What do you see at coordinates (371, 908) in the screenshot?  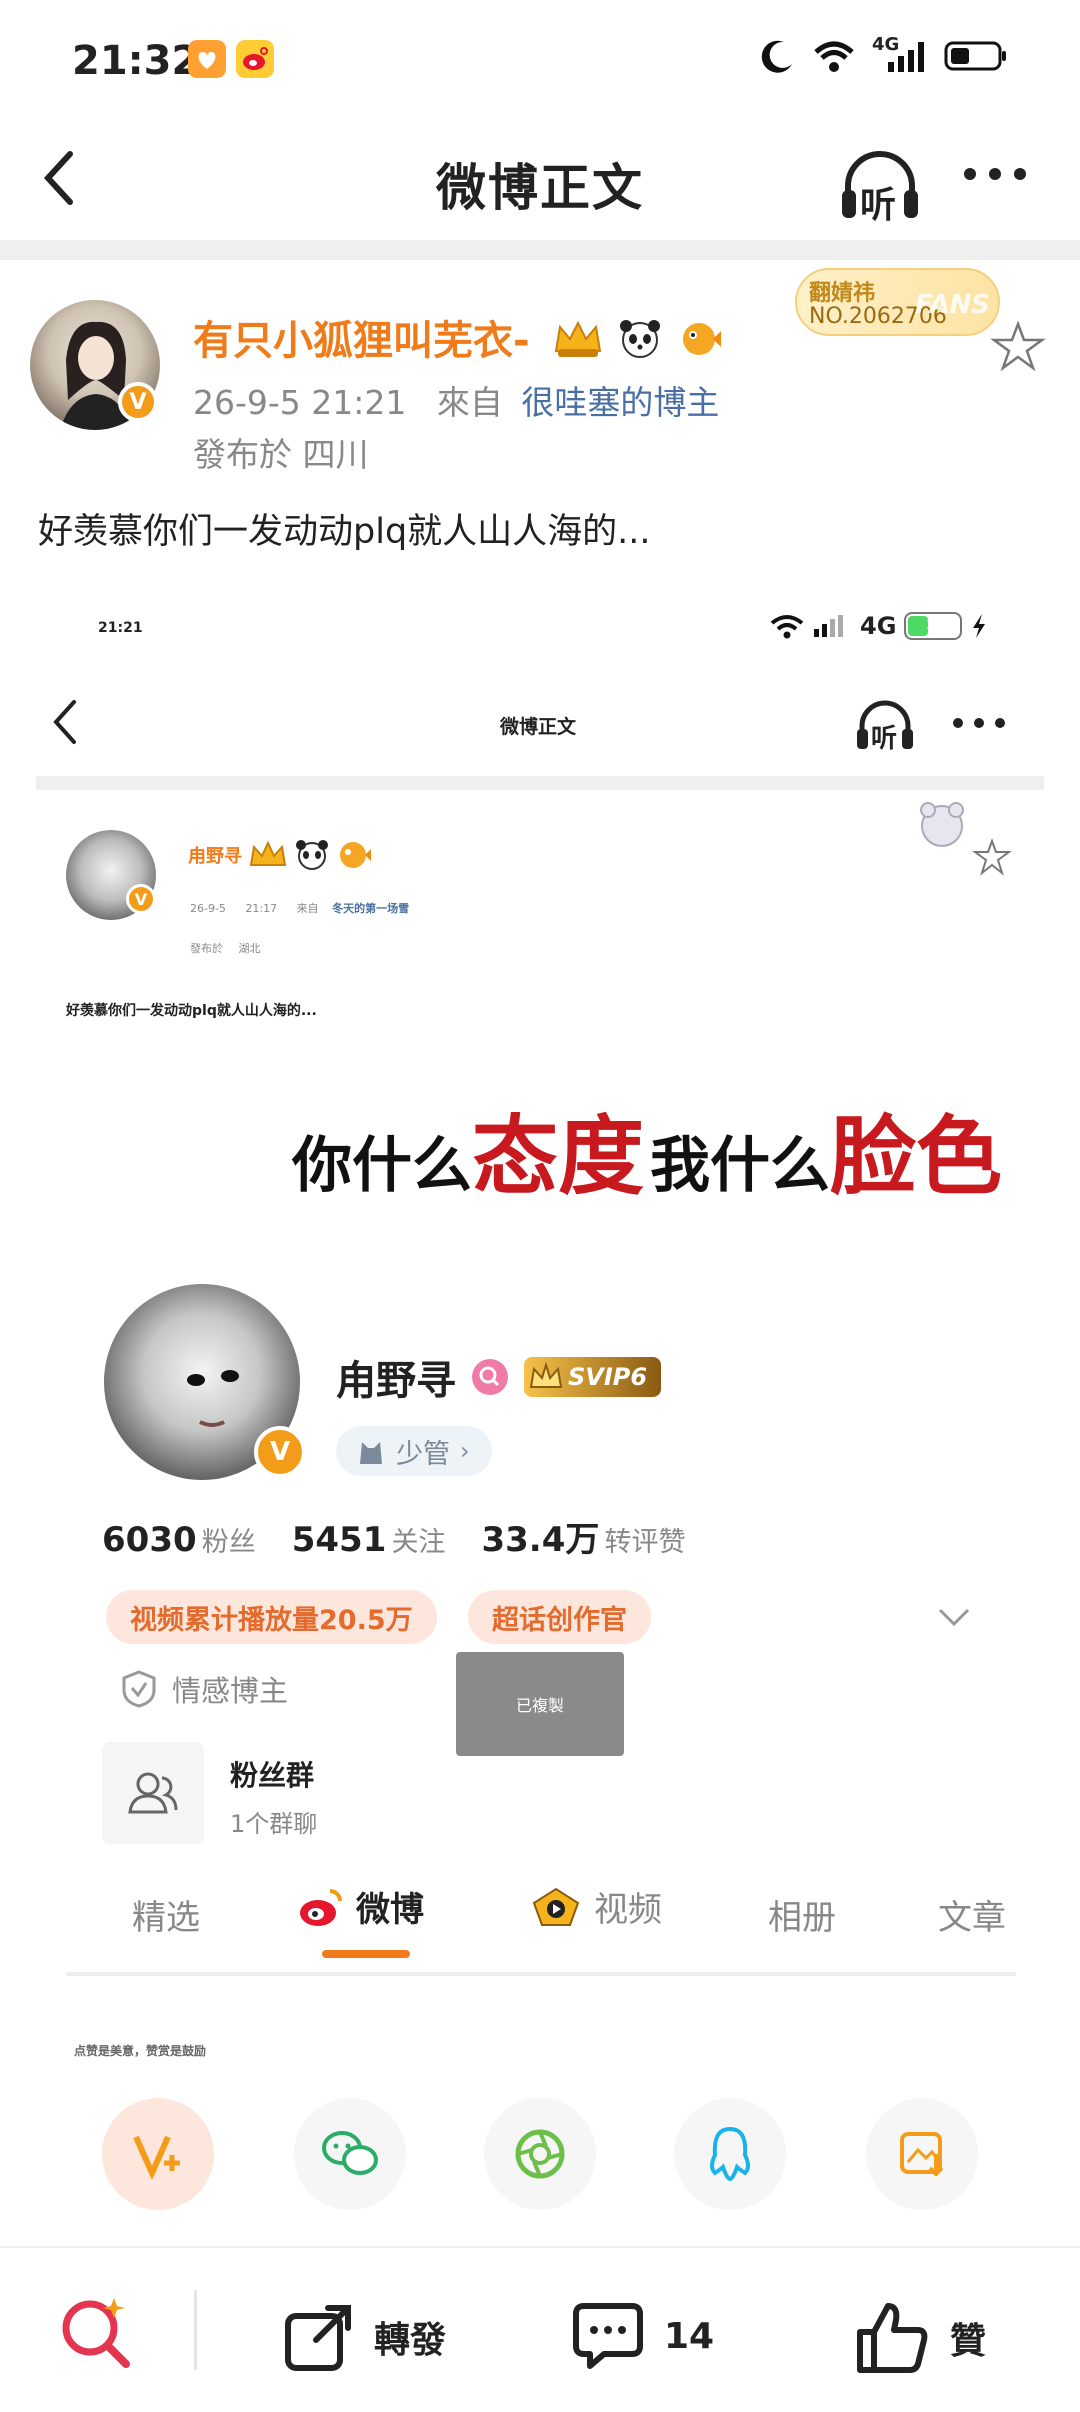 I see `embed-source: 冬天的第一场雪` at bounding box center [371, 908].